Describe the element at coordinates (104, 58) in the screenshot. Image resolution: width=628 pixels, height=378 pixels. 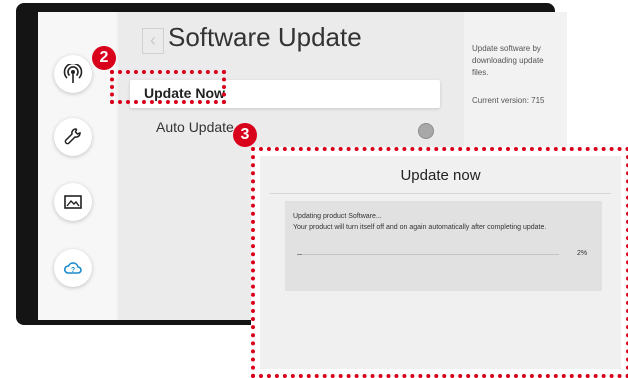
I see `step-2-badge: 2` at that location.